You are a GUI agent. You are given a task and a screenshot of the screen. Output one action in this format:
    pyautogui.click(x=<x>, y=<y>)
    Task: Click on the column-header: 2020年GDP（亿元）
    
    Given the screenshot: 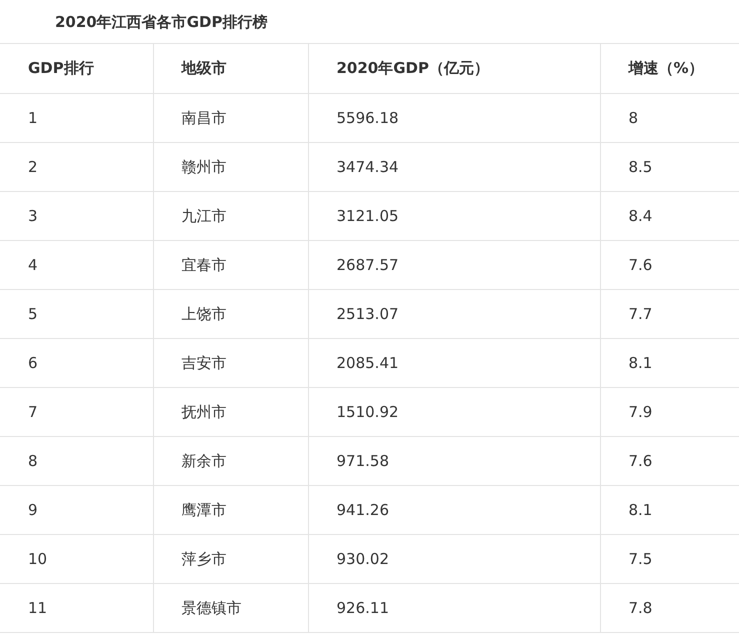 What is the action you would take?
    pyautogui.click(x=454, y=69)
    